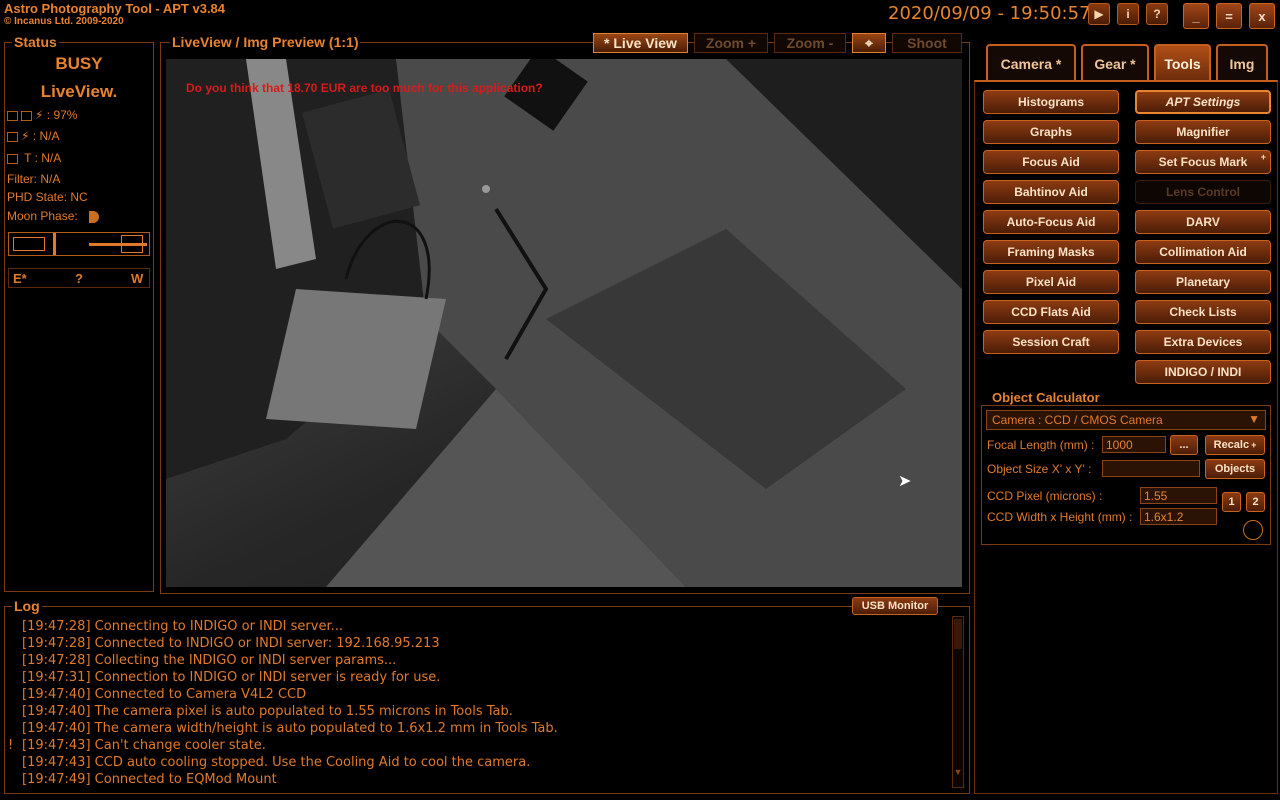 The width and height of the screenshot is (1280, 800). I want to click on preset-1-button: 1, so click(1231, 502).